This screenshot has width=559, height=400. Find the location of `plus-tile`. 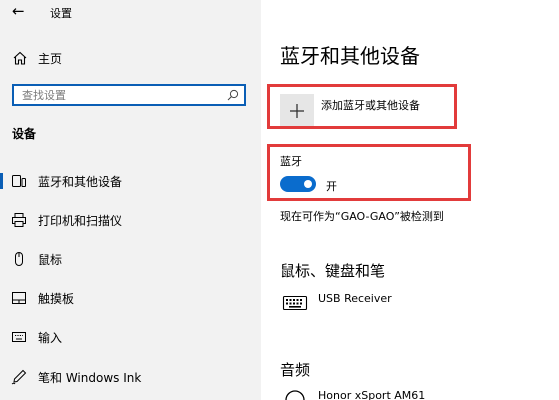

plus-tile is located at coordinates (297, 111).